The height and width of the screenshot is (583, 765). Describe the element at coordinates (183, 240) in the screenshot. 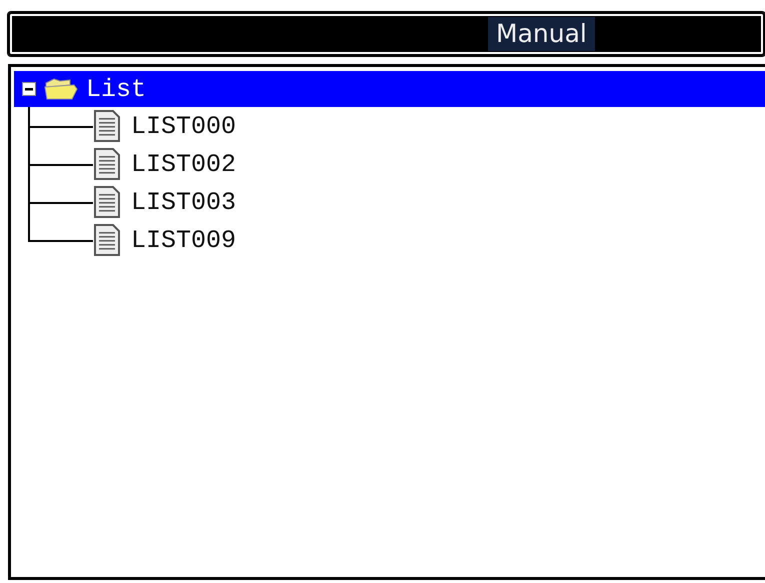

I see `tree-item: LIST009` at that location.